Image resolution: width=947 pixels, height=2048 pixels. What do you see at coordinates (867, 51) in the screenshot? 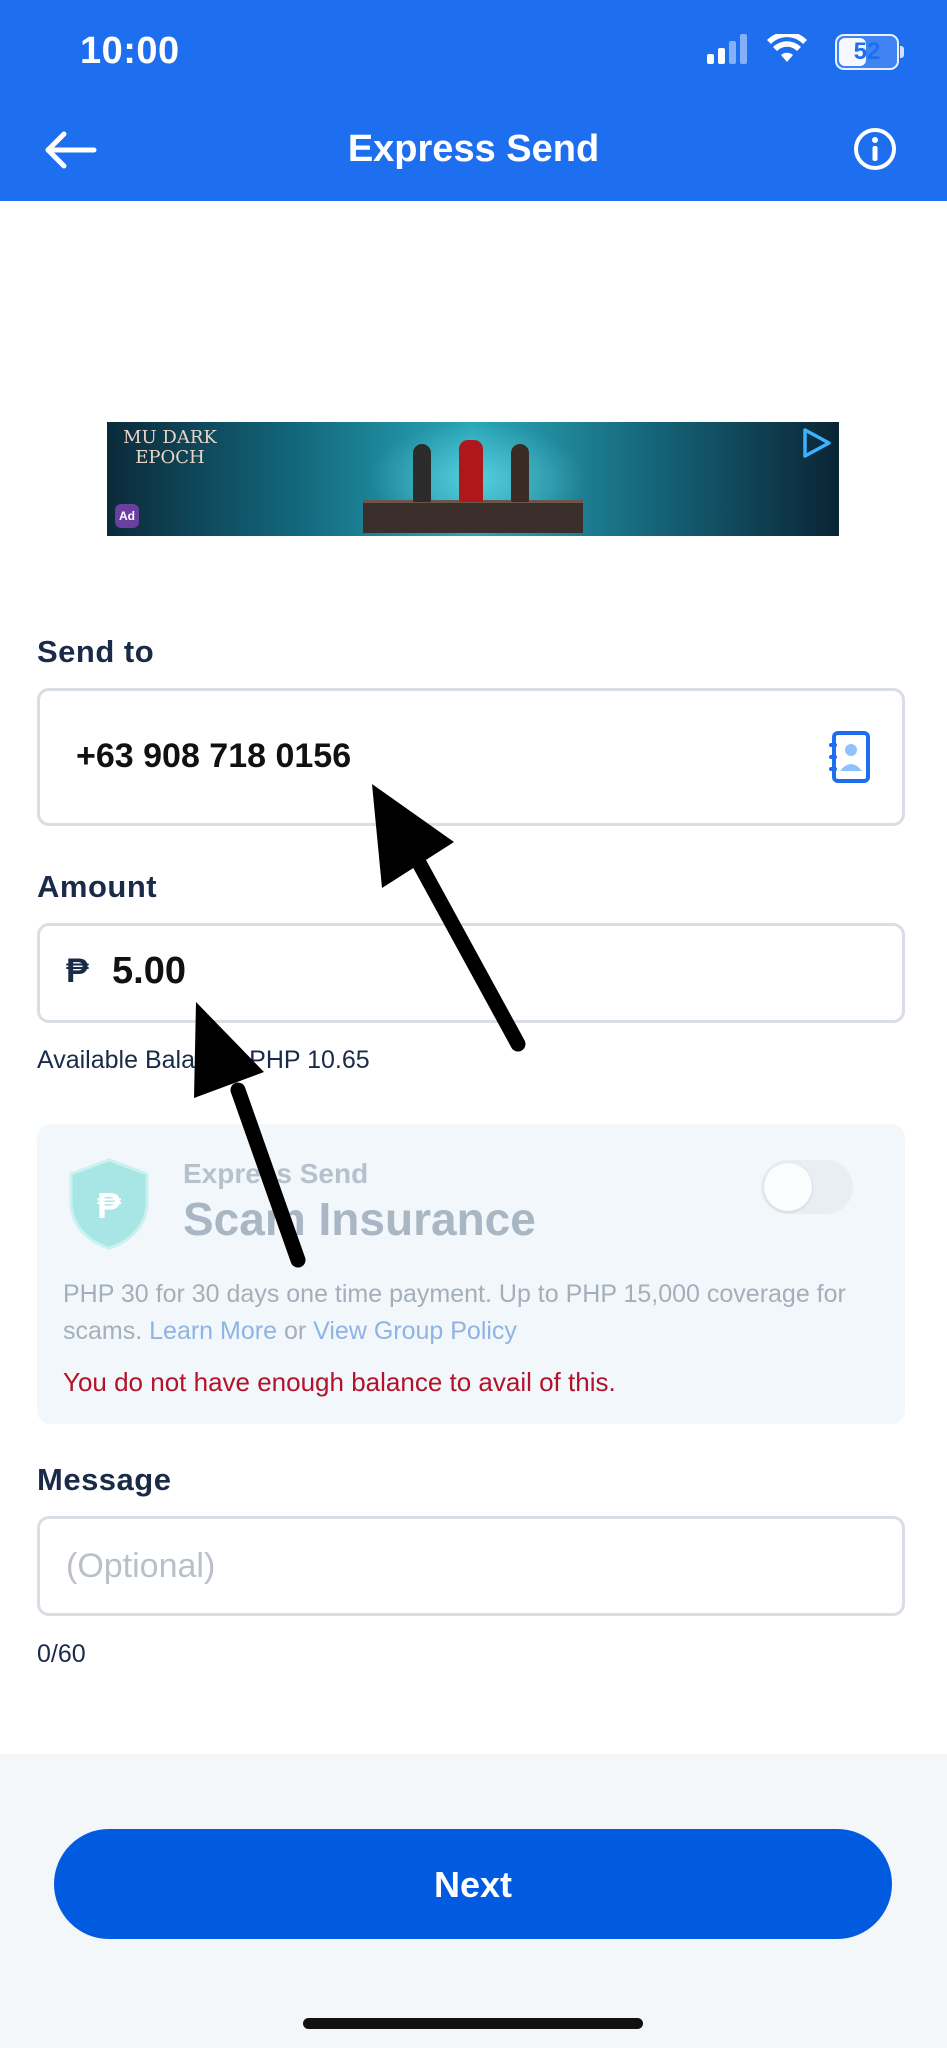
I see `battery-percent: 52` at bounding box center [867, 51].